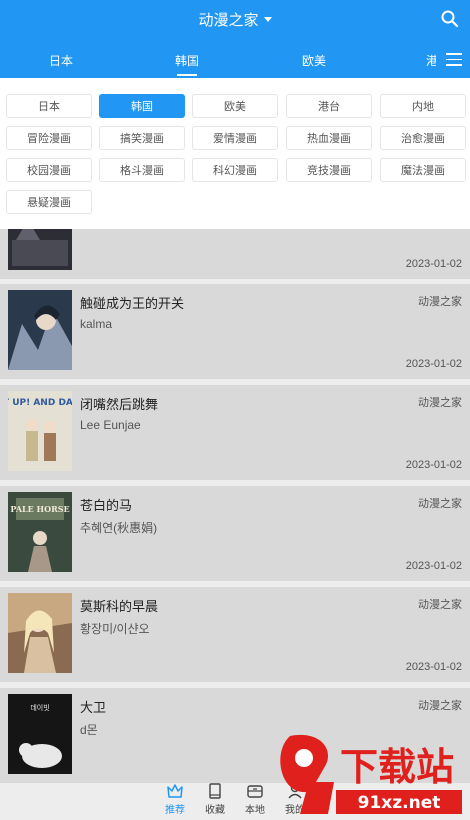 Image resolution: width=470 pixels, height=820 pixels. Describe the element at coordinates (89, 730) in the screenshot. I see `comic-author: d몬` at that location.